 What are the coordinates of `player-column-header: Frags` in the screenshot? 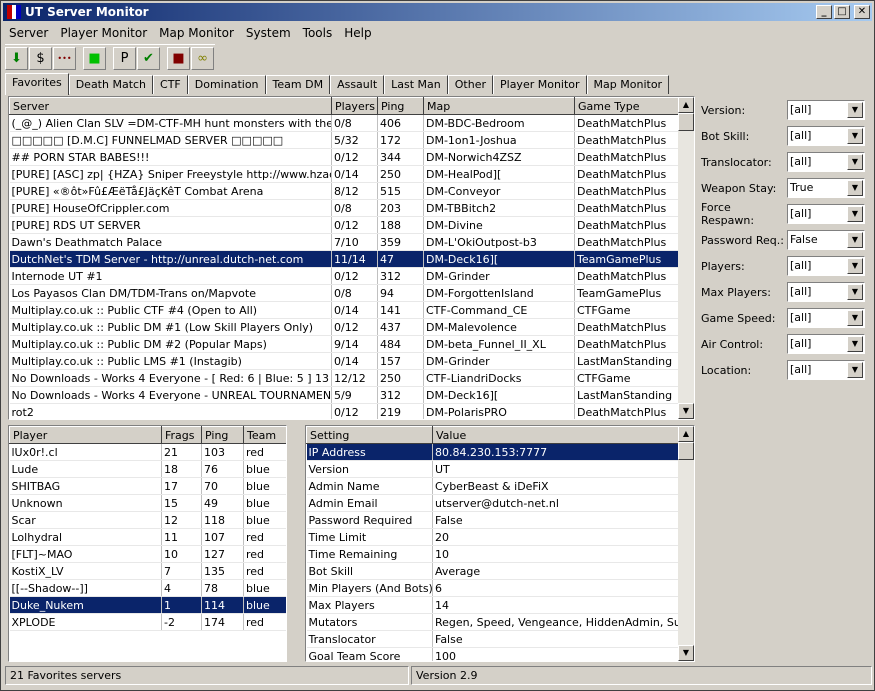 It's located at (181, 435).